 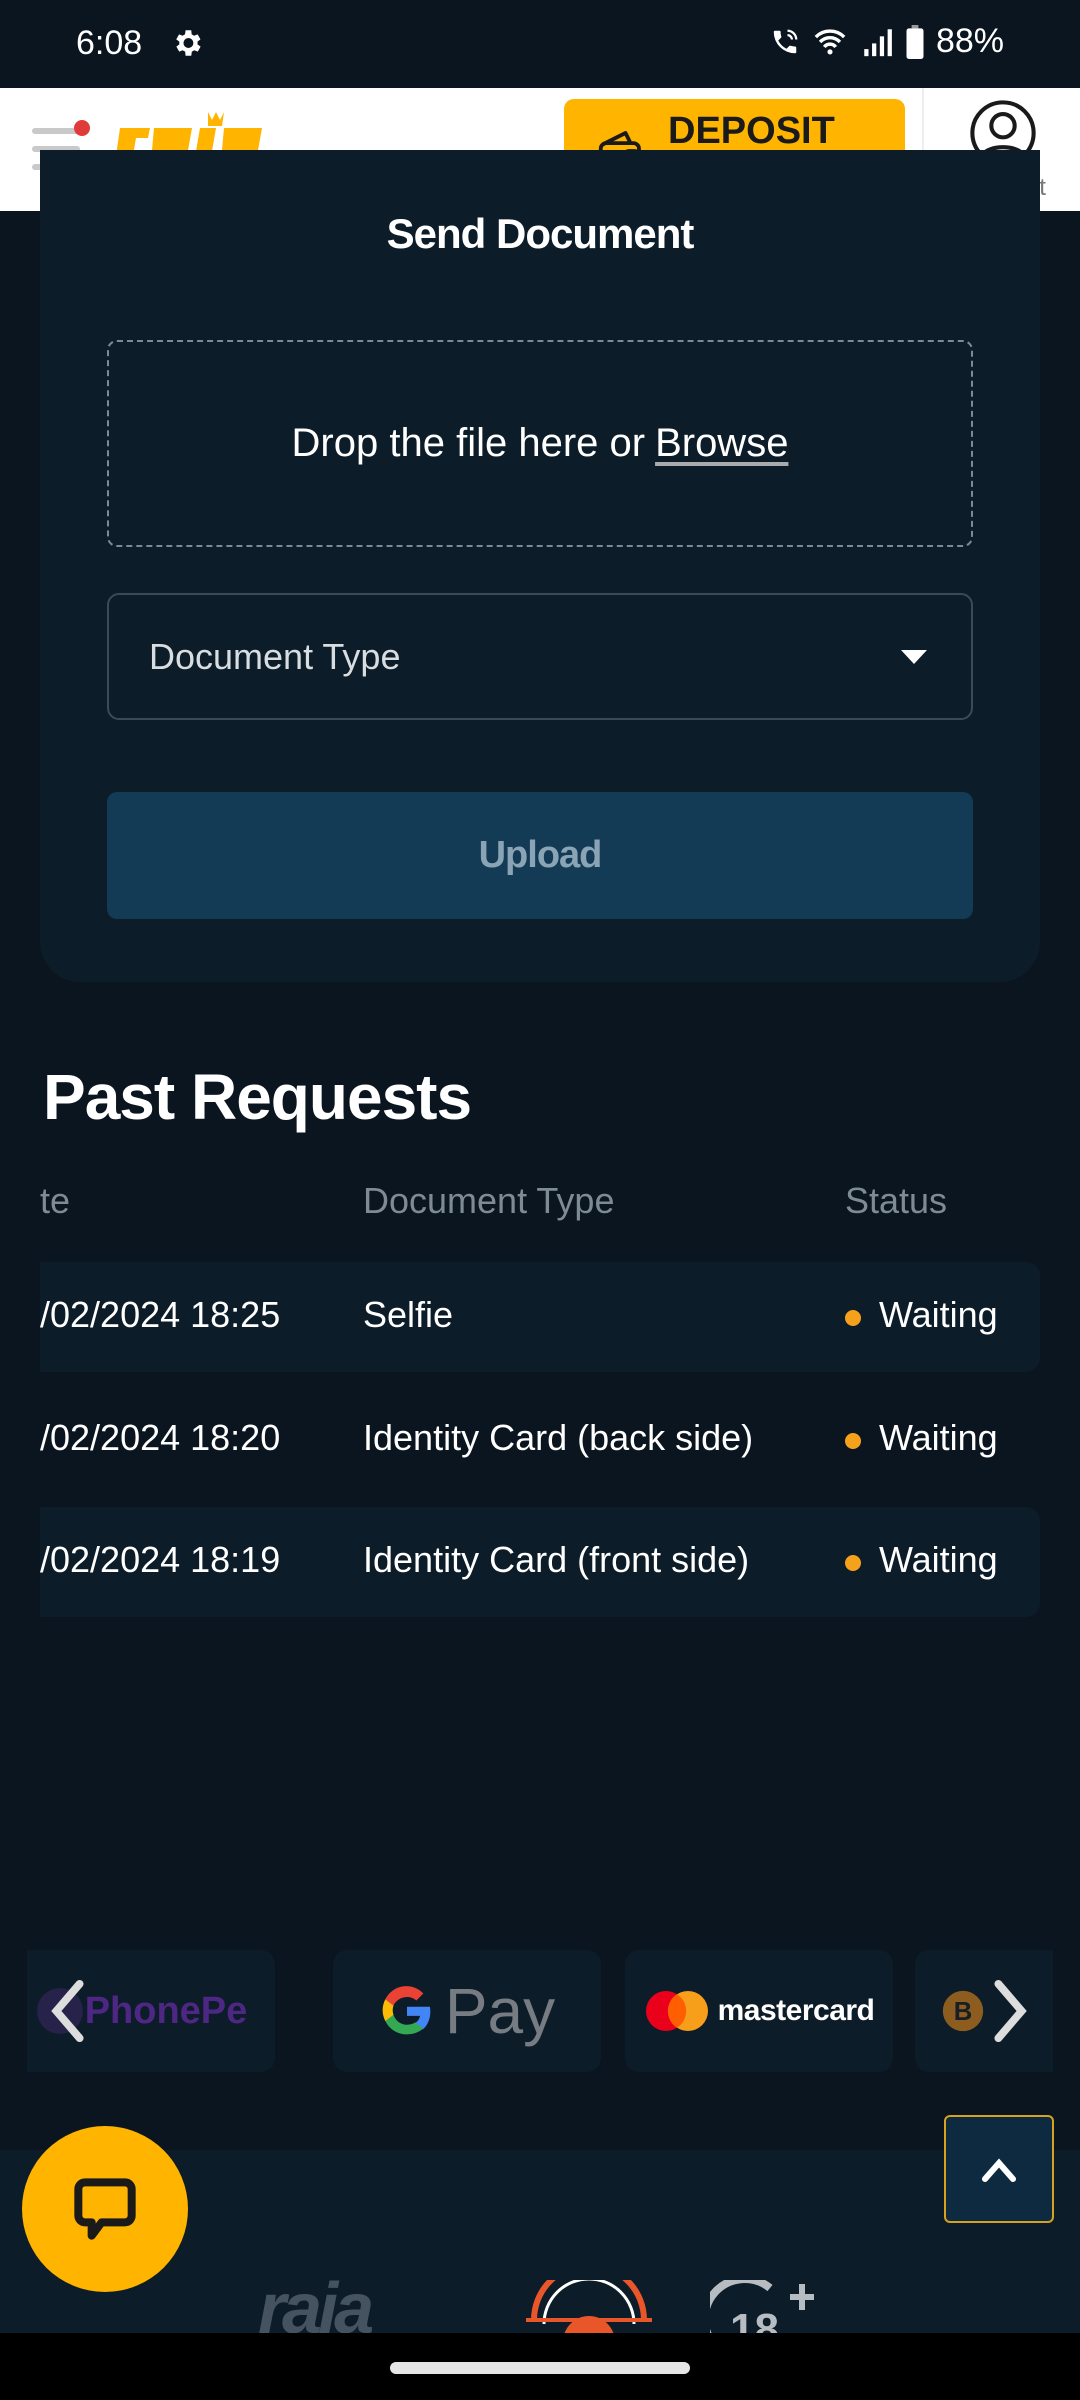 I want to click on bitcoin-icon: B, so click(x=963, y=2011).